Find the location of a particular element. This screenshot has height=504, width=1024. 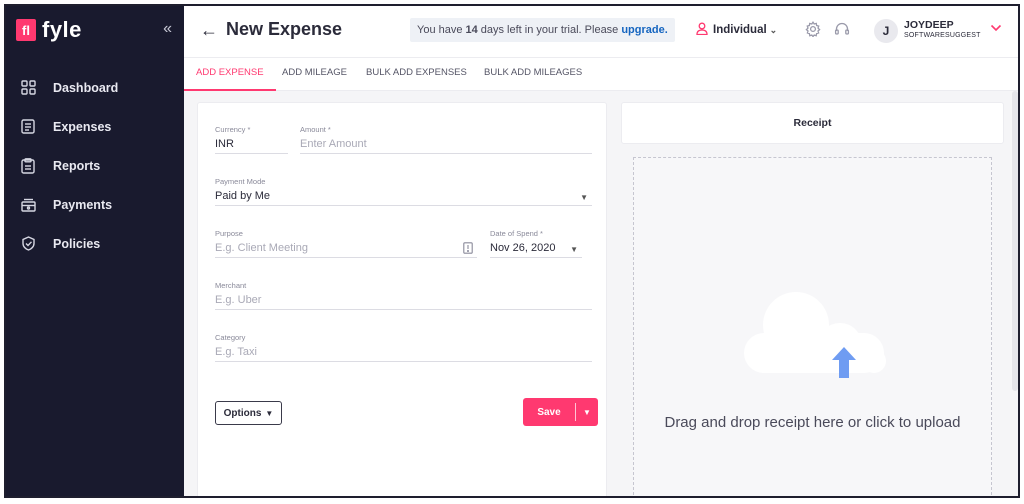

dashboard-icon is located at coordinates (28, 88).